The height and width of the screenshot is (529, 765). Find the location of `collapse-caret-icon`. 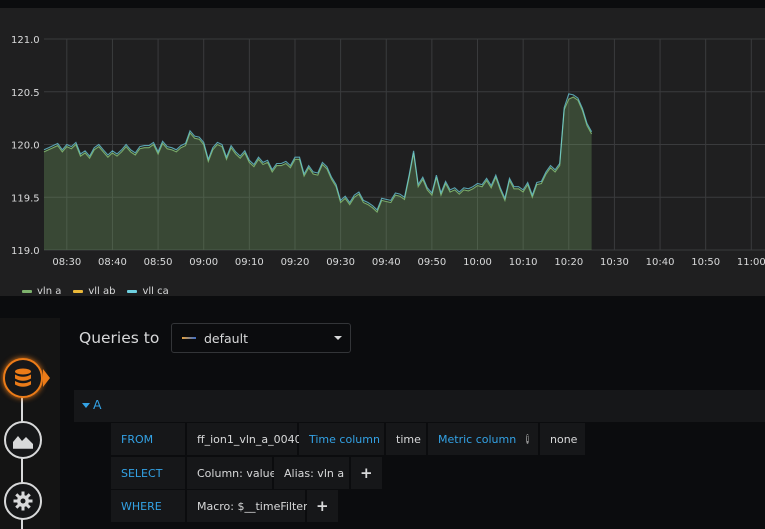

collapse-caret-icon is located at coordinates (86, 405).